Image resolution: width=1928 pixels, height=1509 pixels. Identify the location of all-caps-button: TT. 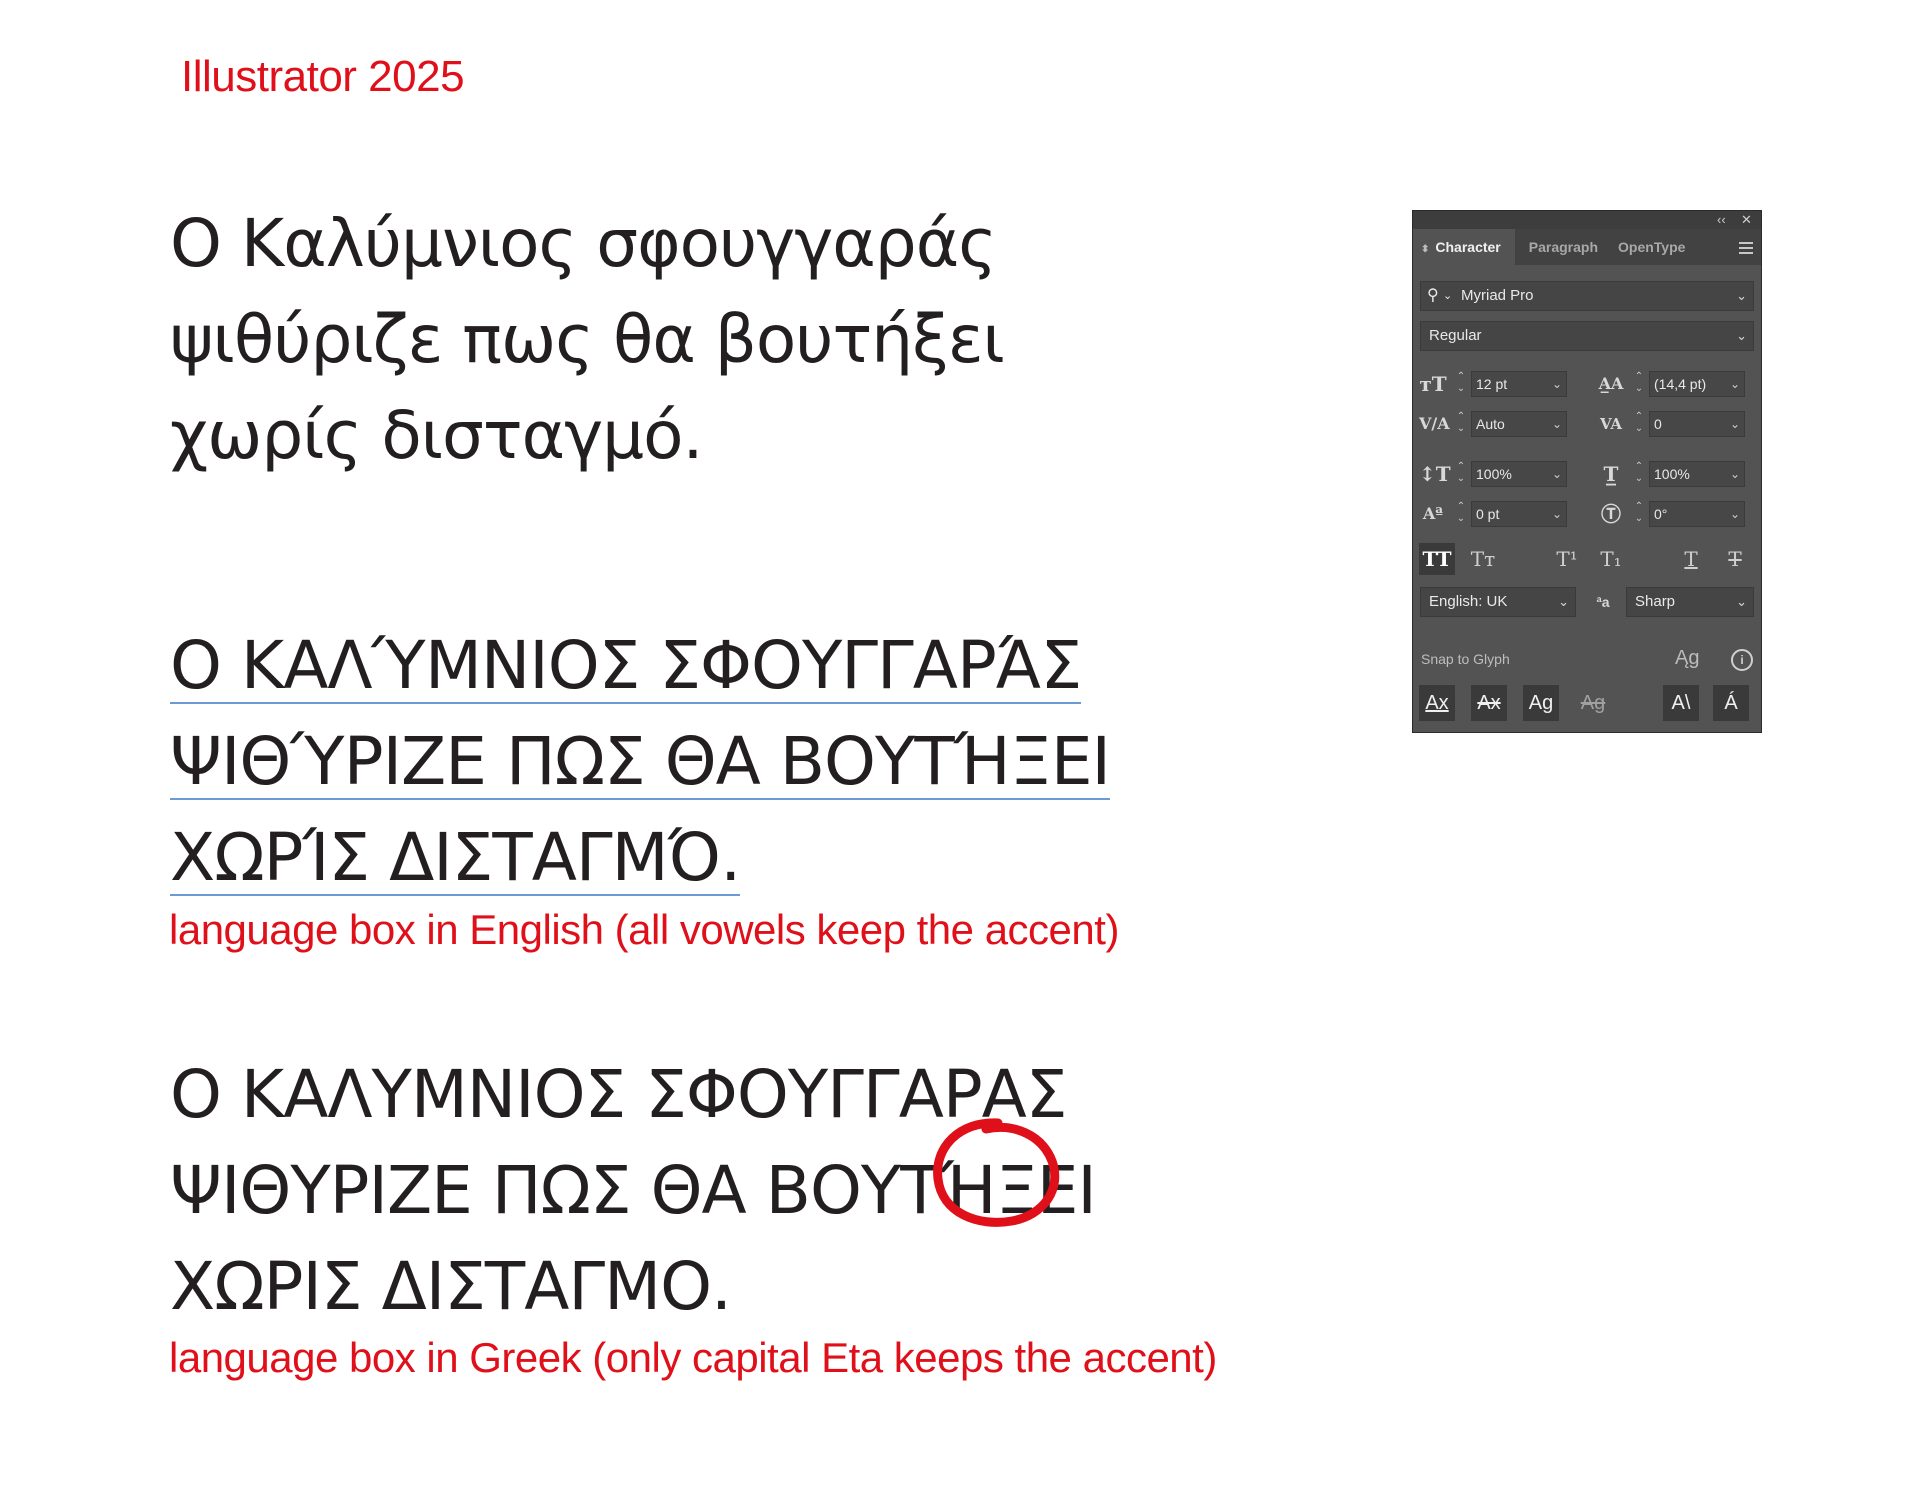
(1437, 559).